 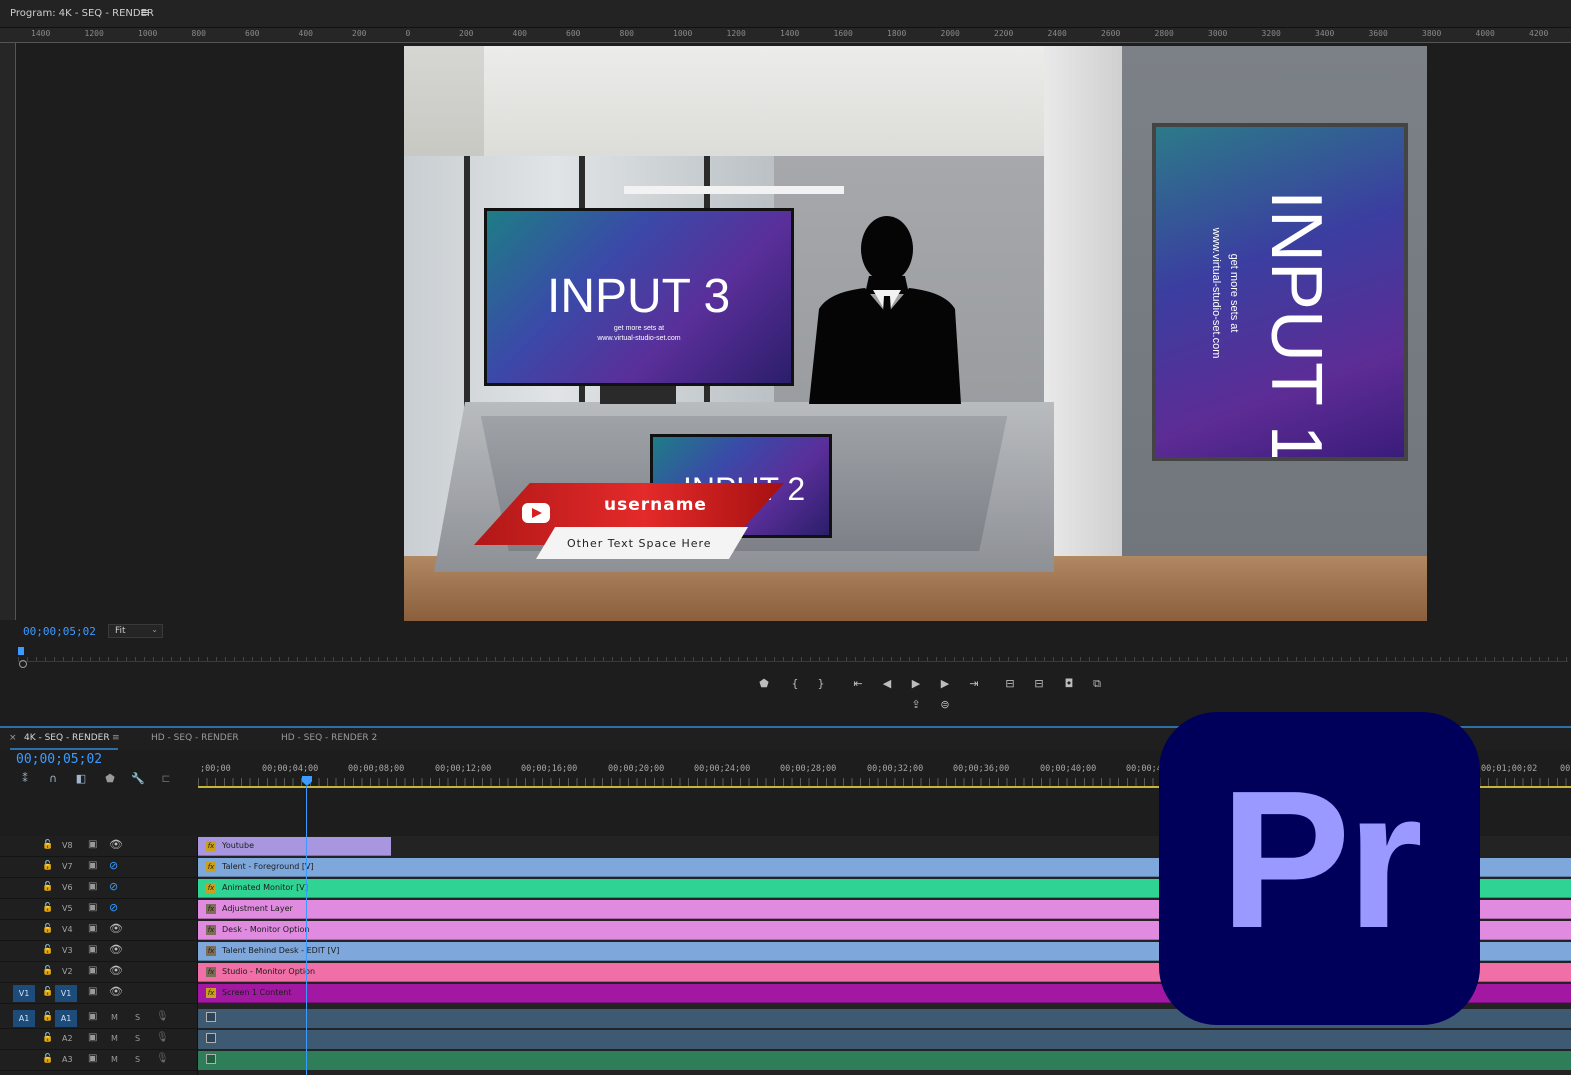 I want to click on ruler-label: 3400, so click(x=1325, y=33).